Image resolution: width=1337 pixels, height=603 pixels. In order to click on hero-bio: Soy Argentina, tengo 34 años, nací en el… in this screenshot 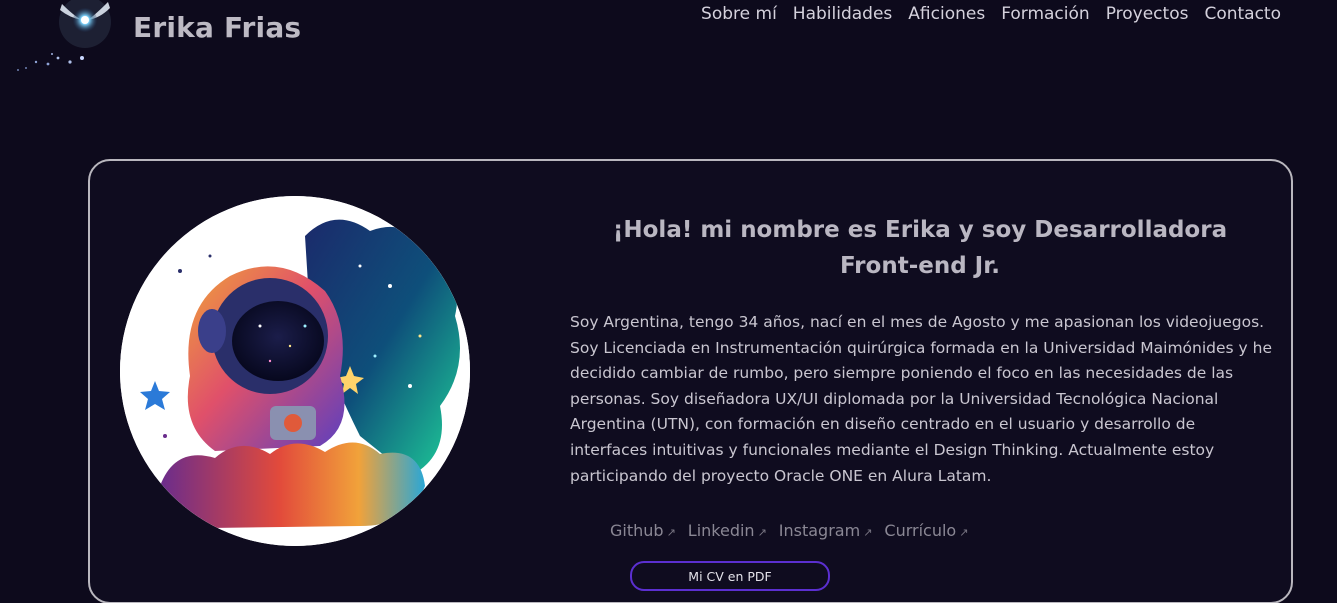, I will do `click(921, 399)`.